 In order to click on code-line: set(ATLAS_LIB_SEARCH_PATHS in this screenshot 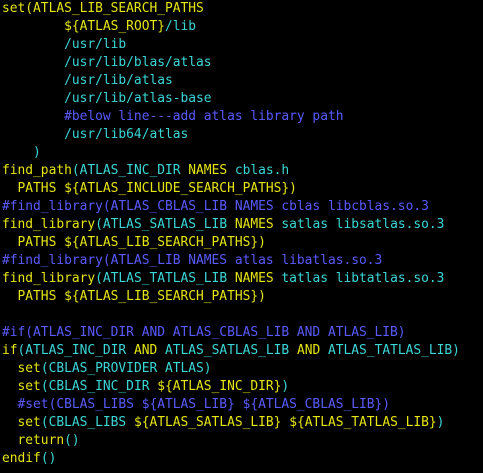, I will do `click(241, 9)`.